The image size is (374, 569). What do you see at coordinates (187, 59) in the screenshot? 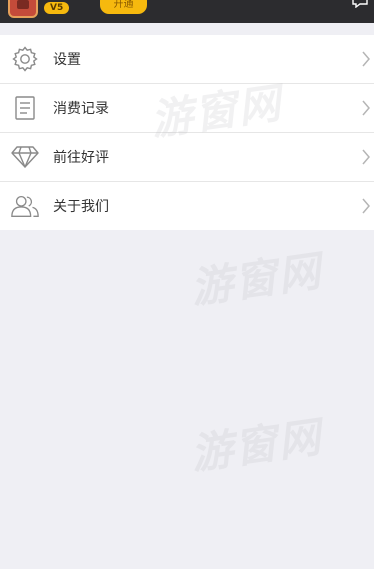
I see `menu-item-settings: 设置` at bounding box center [187, 59].